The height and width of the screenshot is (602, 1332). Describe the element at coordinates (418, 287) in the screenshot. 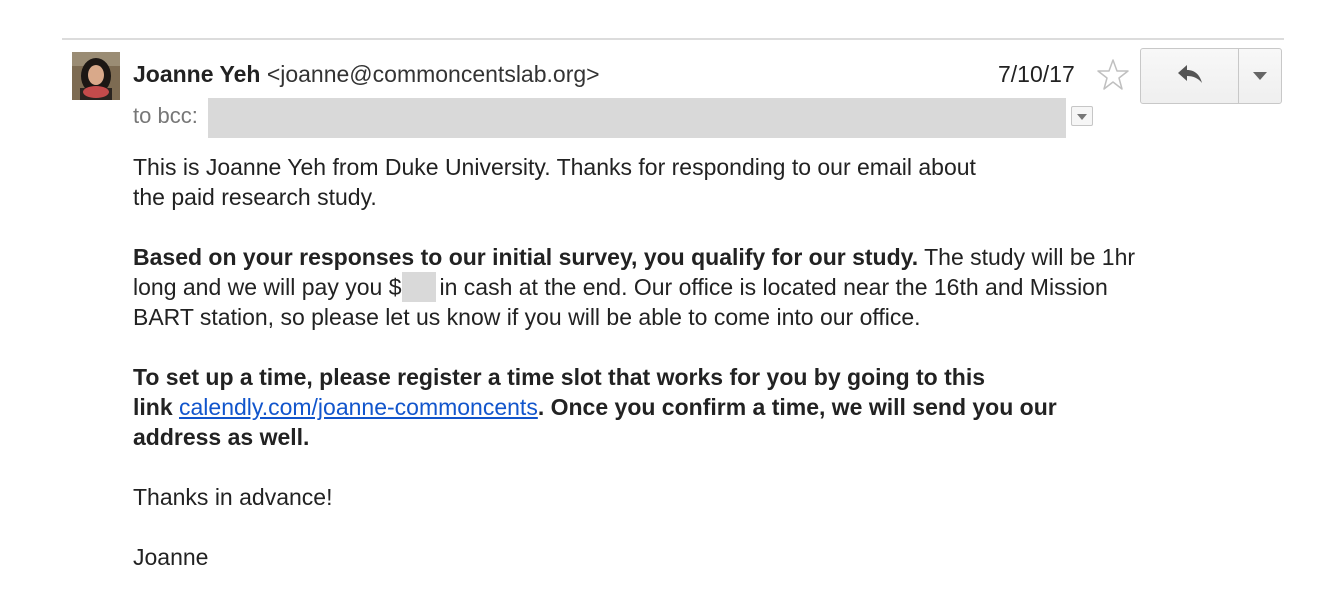

I see `redacted-amount` at that location.